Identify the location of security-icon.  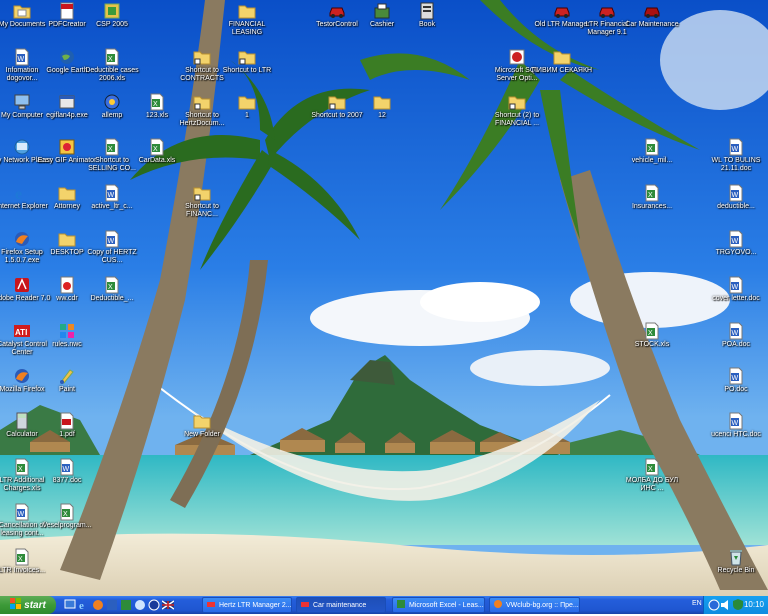
(738, 604).